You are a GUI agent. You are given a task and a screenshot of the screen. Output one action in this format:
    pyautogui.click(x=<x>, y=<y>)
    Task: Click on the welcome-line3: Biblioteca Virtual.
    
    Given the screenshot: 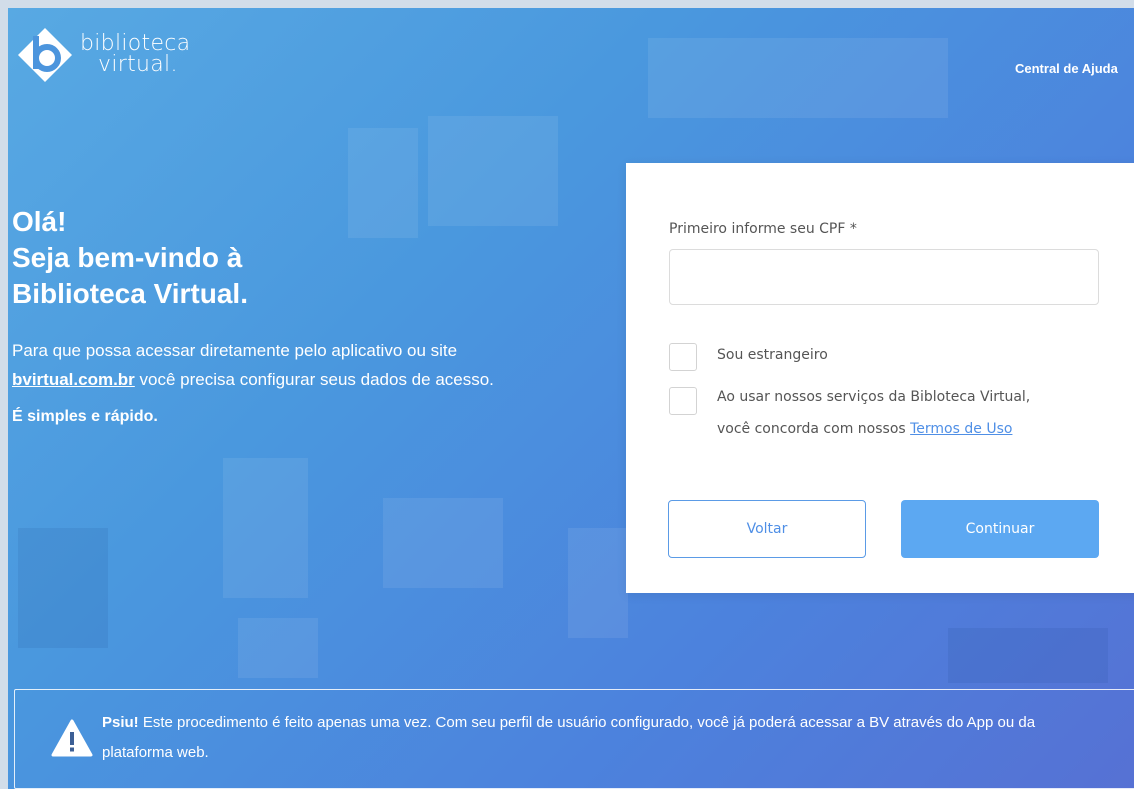 What is the action you would take?
    pyautogui.click(x=130, y=293)
    